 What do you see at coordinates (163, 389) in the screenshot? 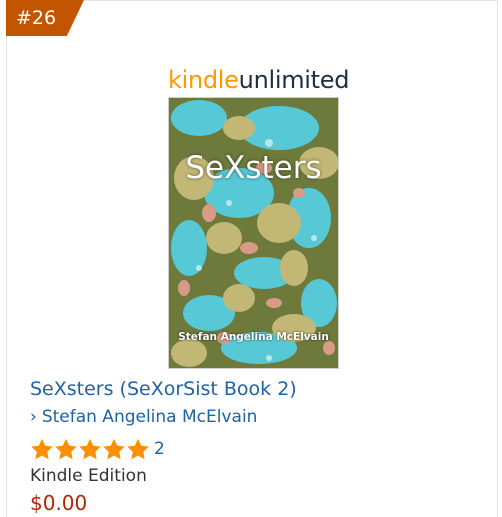
I see `product-title-link: SeXsters (SeXorSist Book 2)` at bounding box center [163, 389].